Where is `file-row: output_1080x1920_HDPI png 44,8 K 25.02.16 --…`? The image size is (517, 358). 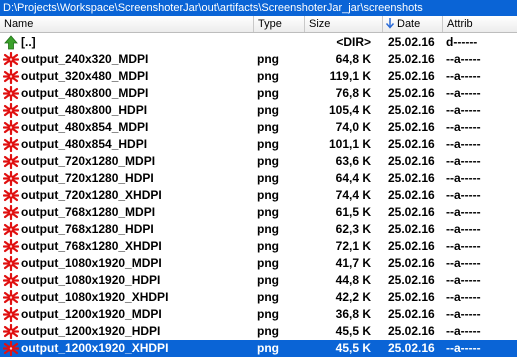 file-row: output_1080x1920_HDPI png 44,8 K 25.02.16 --… is located at coordinates (258, 280).